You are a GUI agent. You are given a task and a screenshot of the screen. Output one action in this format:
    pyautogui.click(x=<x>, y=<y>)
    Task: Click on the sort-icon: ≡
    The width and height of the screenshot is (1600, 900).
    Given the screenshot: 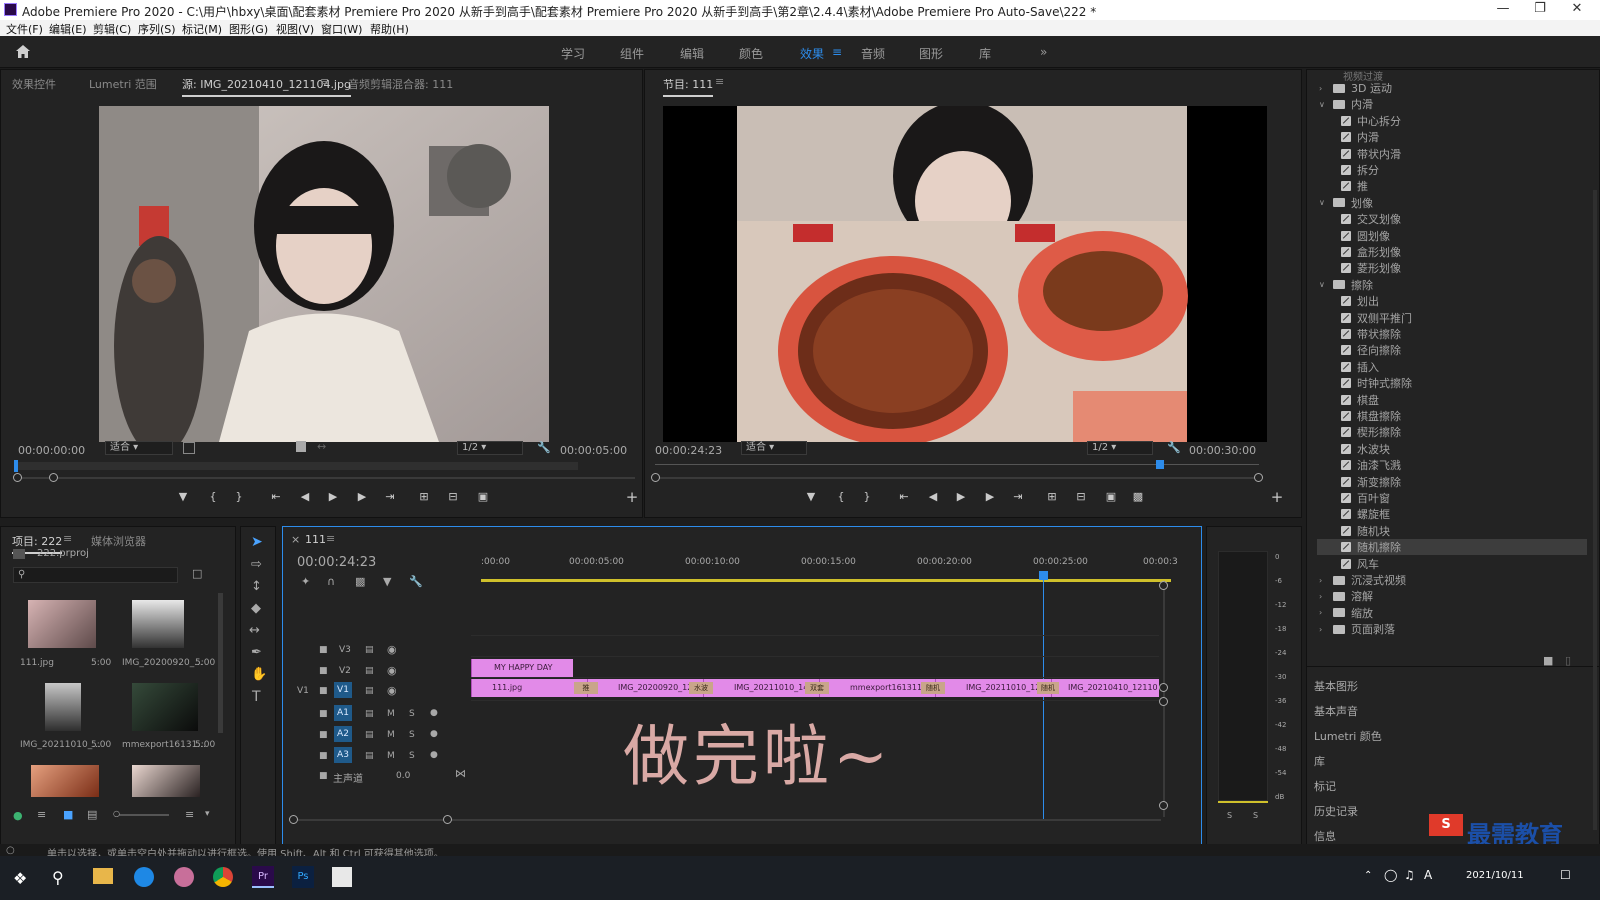 What is the action you would take?
    pyautogui.click(x=189, y=814)
    